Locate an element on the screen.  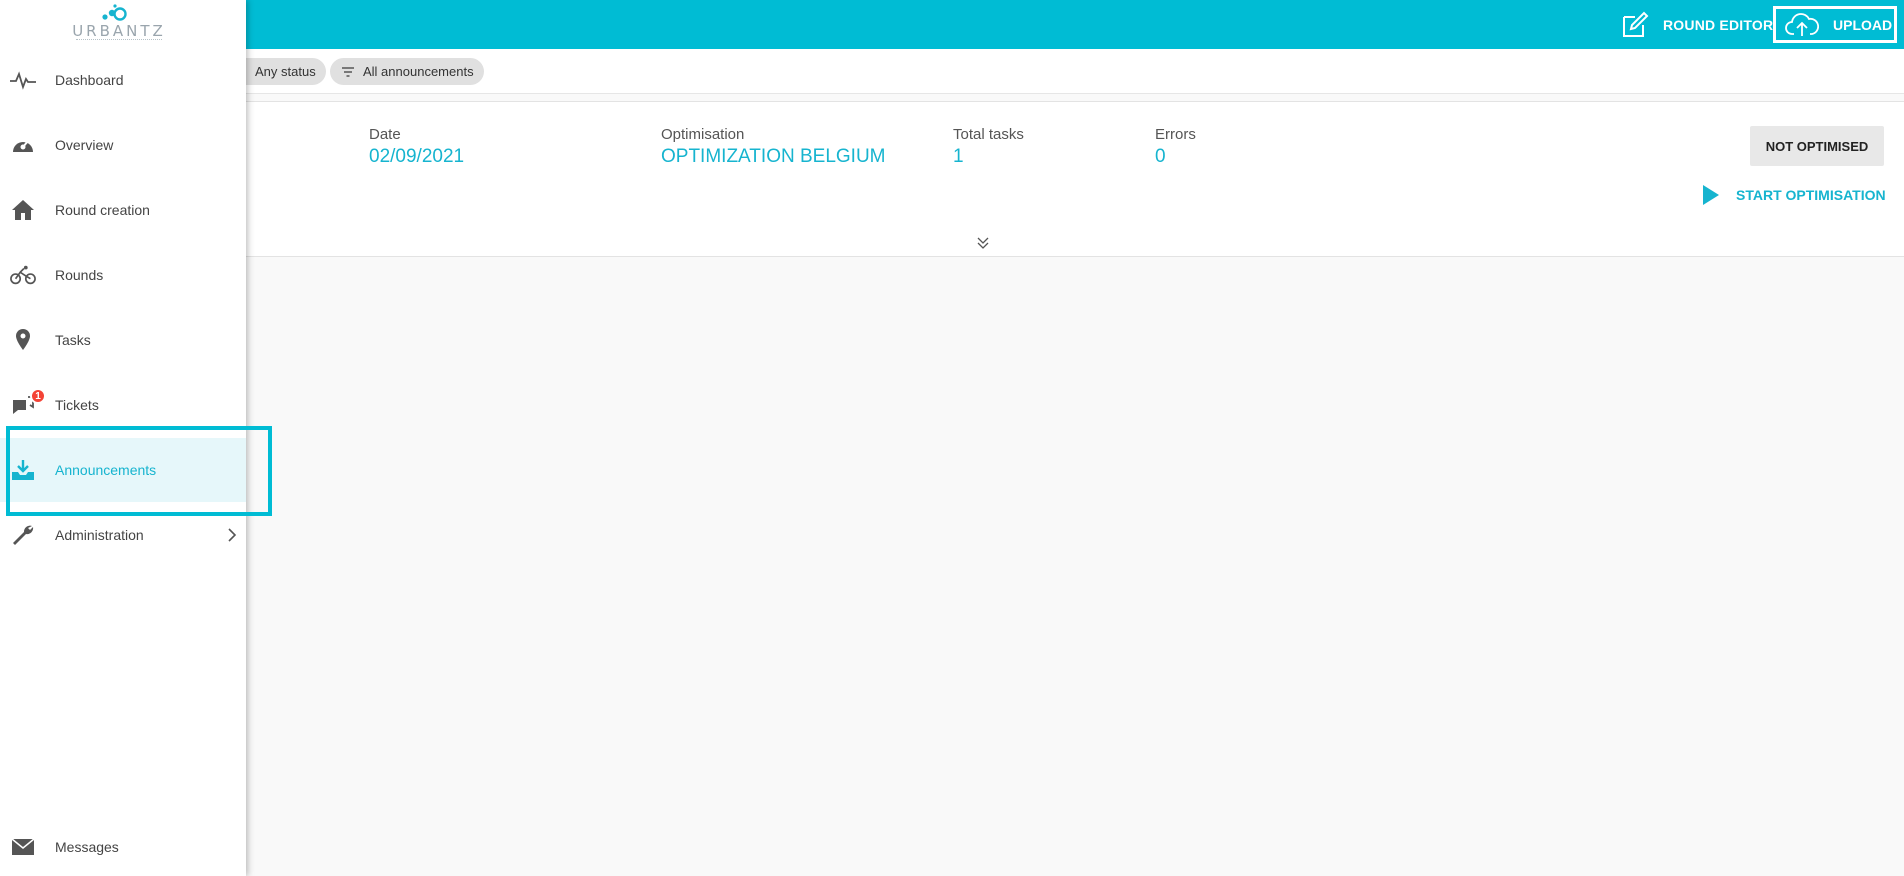
cloud-upload-icon is located at coordinates (1802, 24).